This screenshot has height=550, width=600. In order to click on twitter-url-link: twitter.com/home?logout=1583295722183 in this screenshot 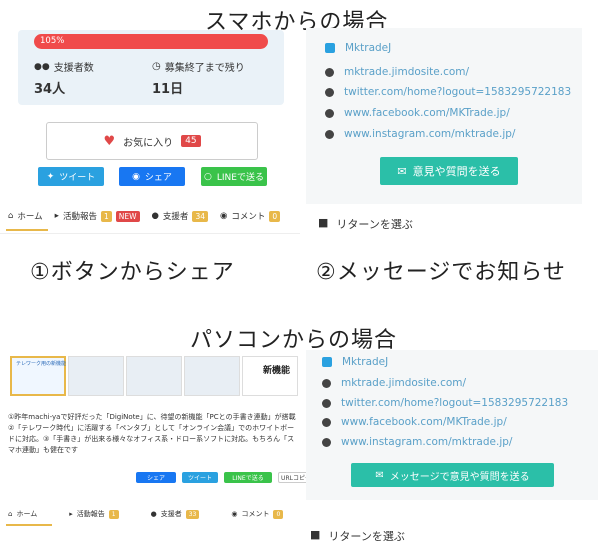, I will do `click(448, 92)`.